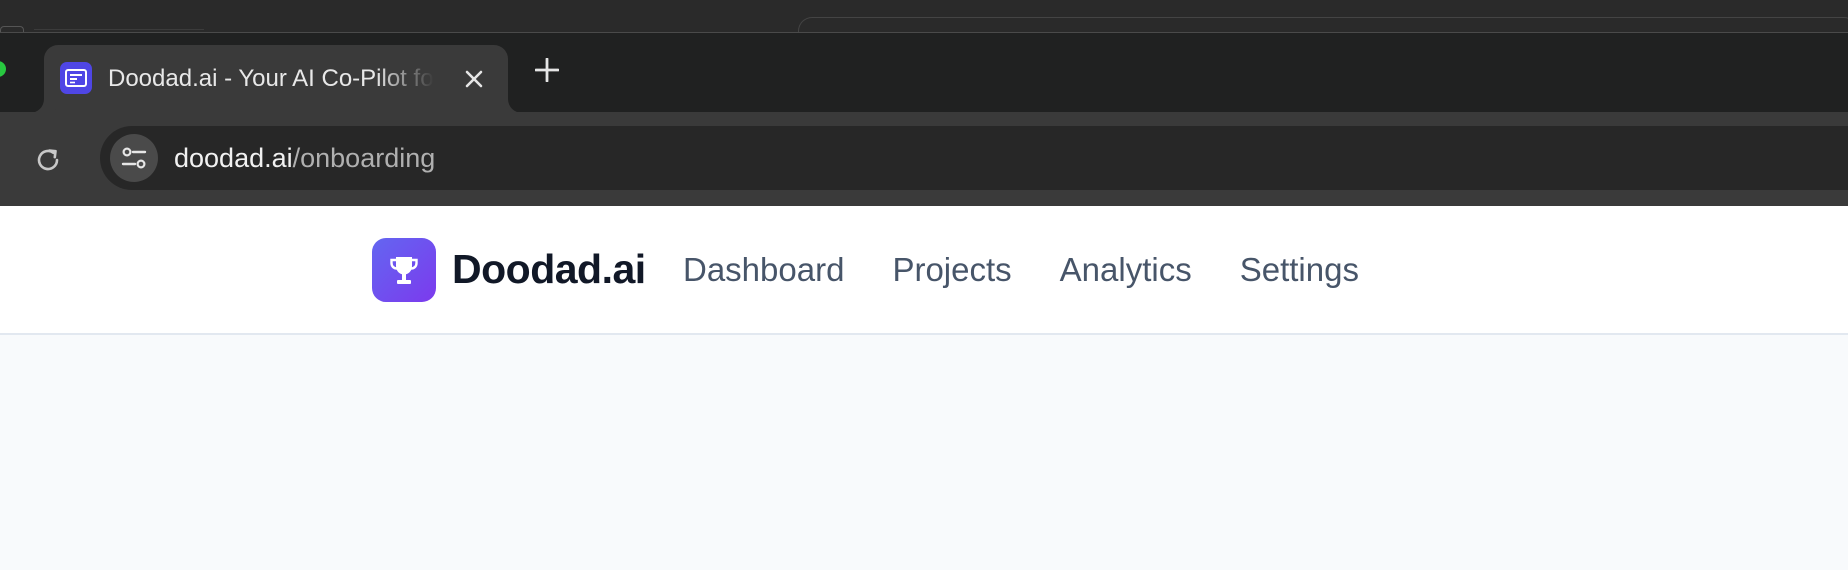  Describe the element at coordinates (76, 78) in the screenshot. I see `card-icon` at that location.